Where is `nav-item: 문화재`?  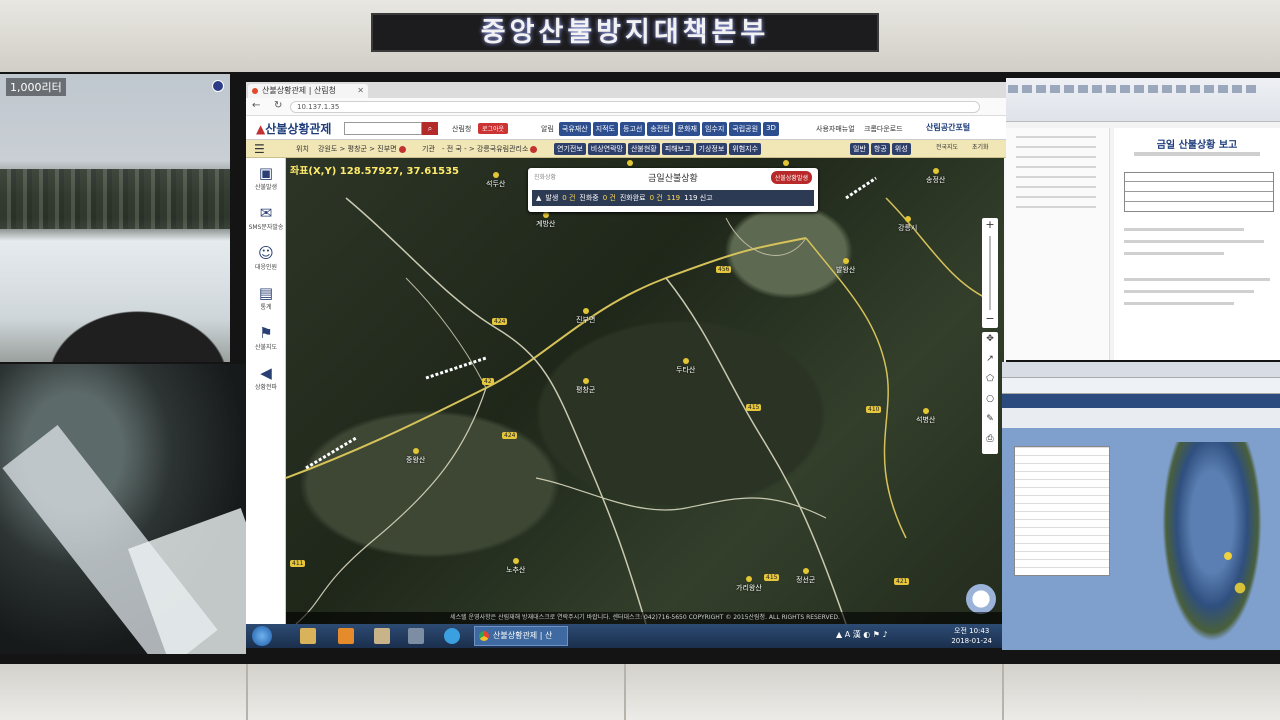 nav-item: 문화재 is located at coordinates (687, 129).